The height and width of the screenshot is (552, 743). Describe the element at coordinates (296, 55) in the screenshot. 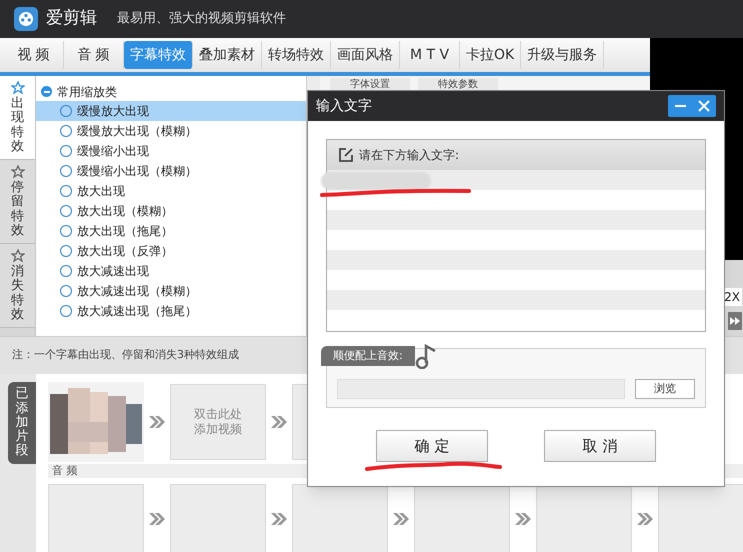

I see `tab: 转场特效` at that location.